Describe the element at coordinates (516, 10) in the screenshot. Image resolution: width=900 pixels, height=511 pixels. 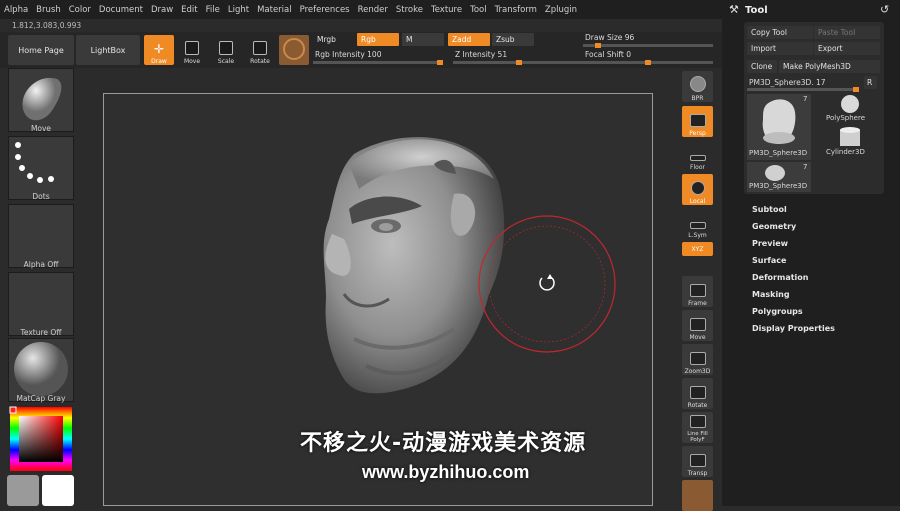
I see `menu-transform: Transform` at that location.